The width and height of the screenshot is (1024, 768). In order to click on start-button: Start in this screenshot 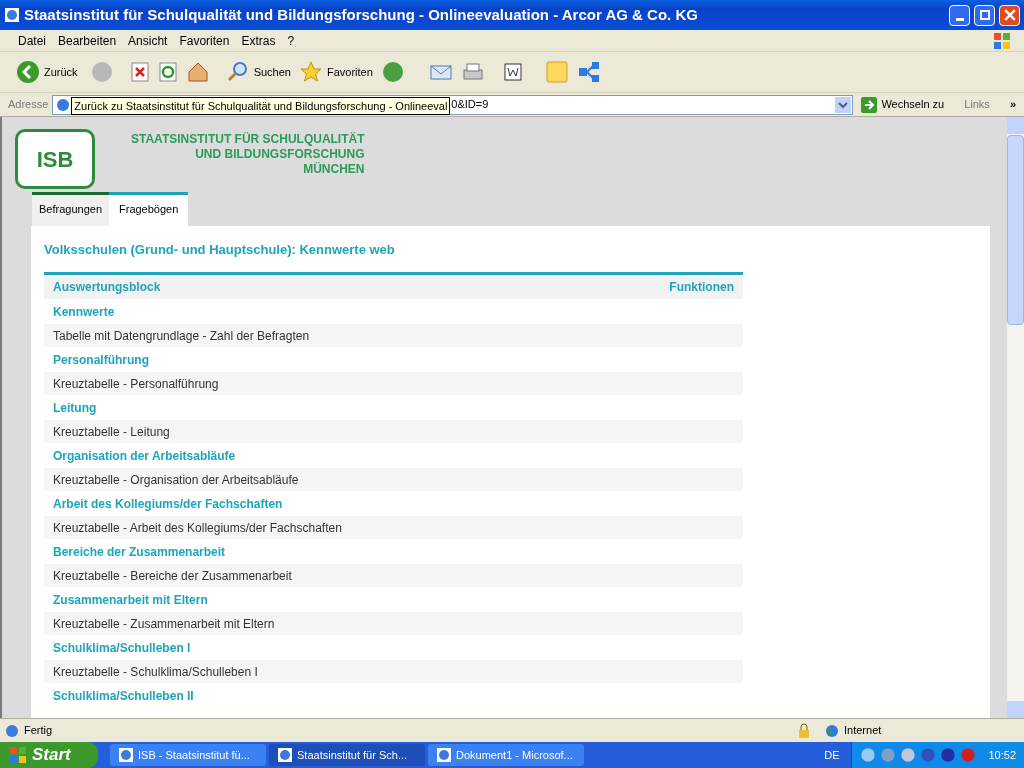, I will do `click(49, 755)`.